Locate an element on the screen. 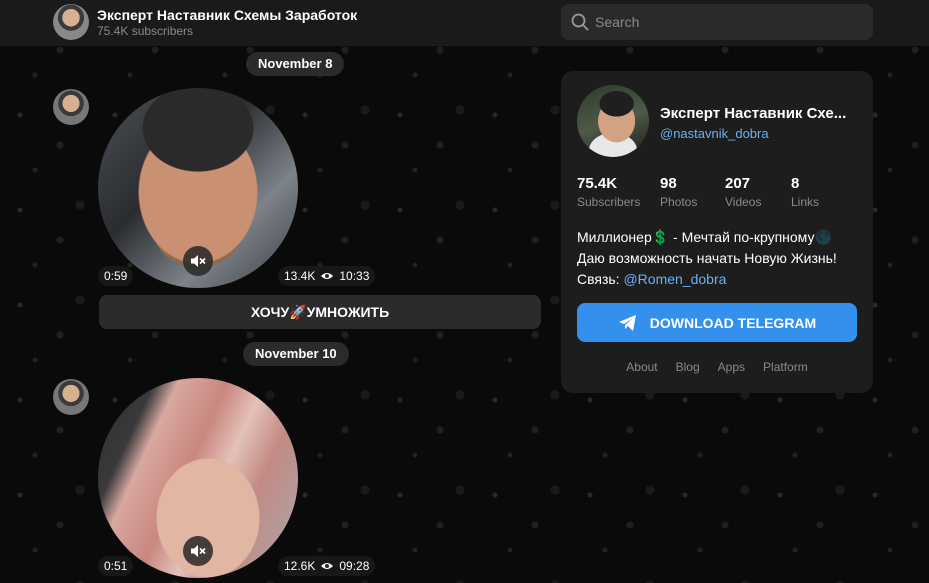 This screenshot has width=929, height=583. link-about: About is located at coordinates (641, 367).